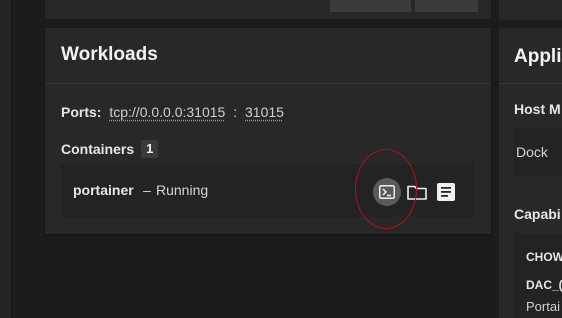  I want to click on containers-header: Containers 1, so click(110, 149).